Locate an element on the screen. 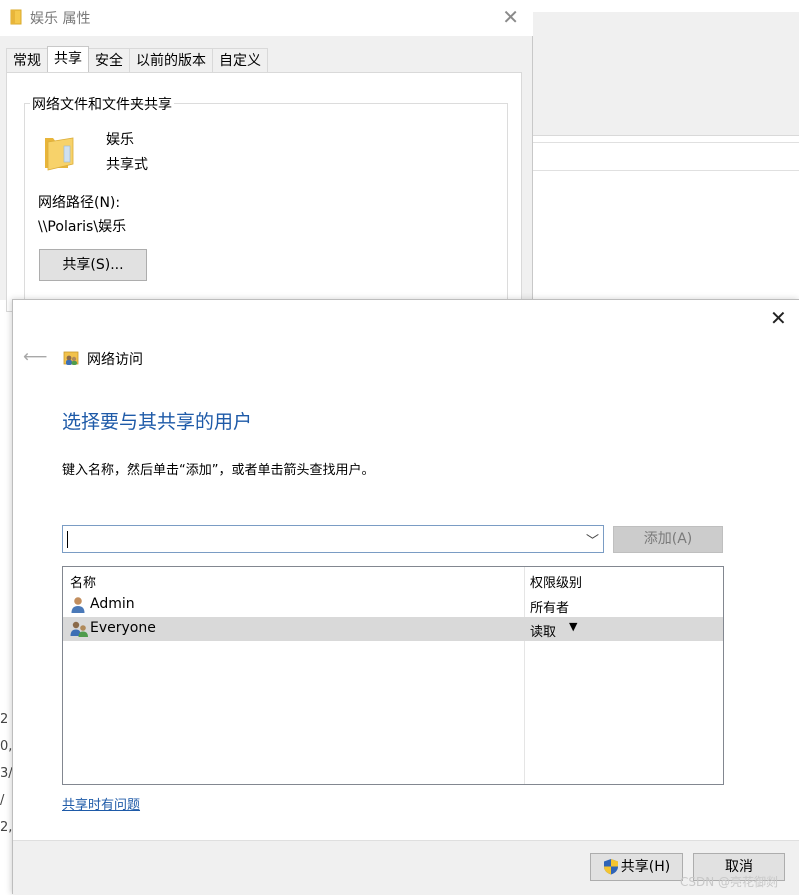  properties-title: 娱乐 属性 is located at coordinates (60, 19).